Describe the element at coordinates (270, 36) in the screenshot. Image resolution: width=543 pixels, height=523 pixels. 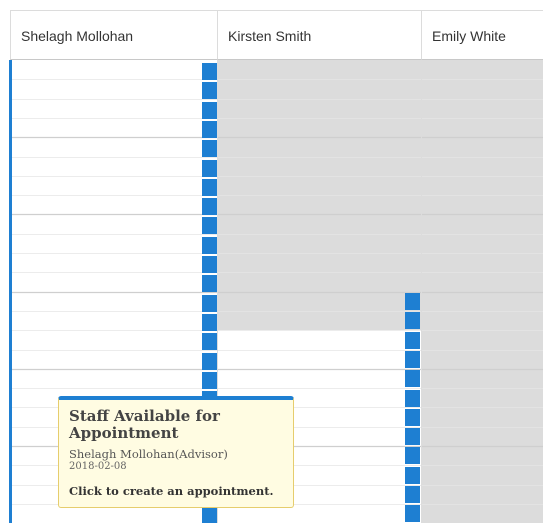
I see `staff-name-label: Kirsten Smith` at that location.